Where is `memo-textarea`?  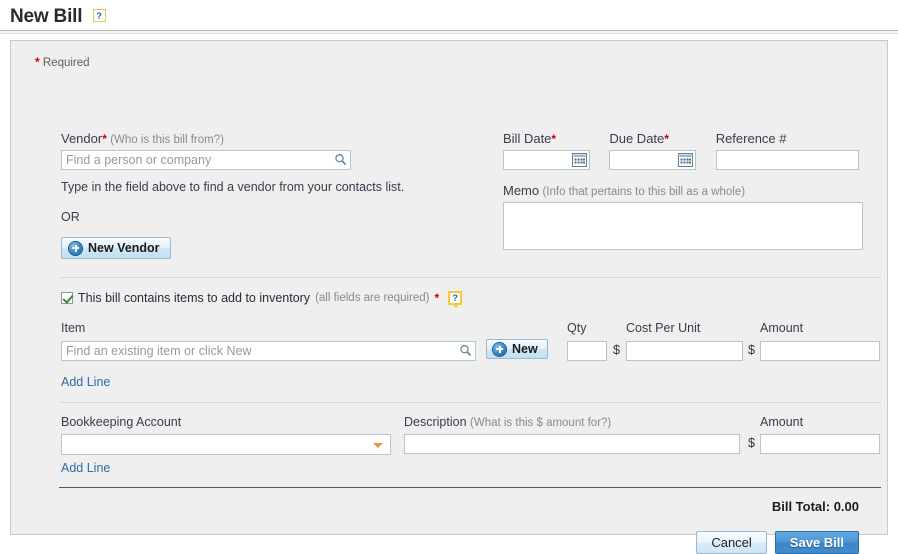 memo-textarea is located at coordinates (683, 226).